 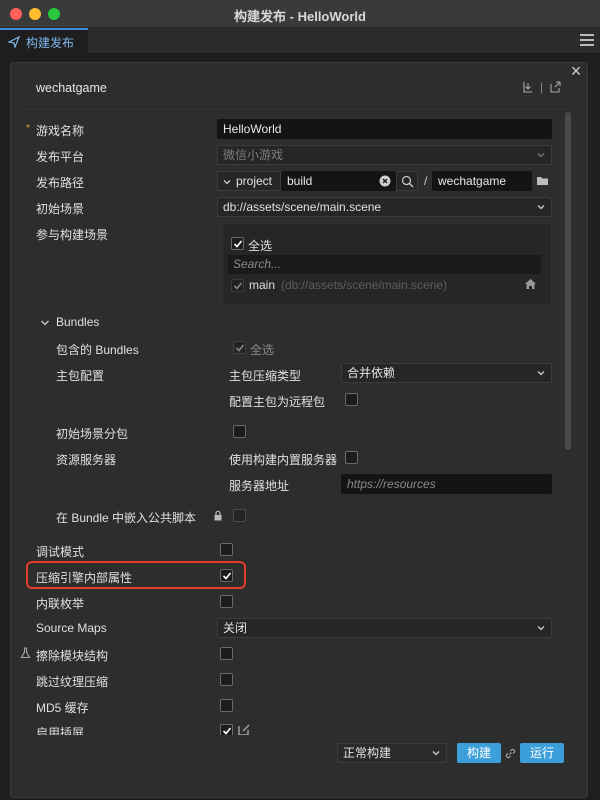 What do you see at coordinates (290, 727) in the screenshot?
I see `splash-row-clip: 启用插屏` at bounding box center [290, 727].